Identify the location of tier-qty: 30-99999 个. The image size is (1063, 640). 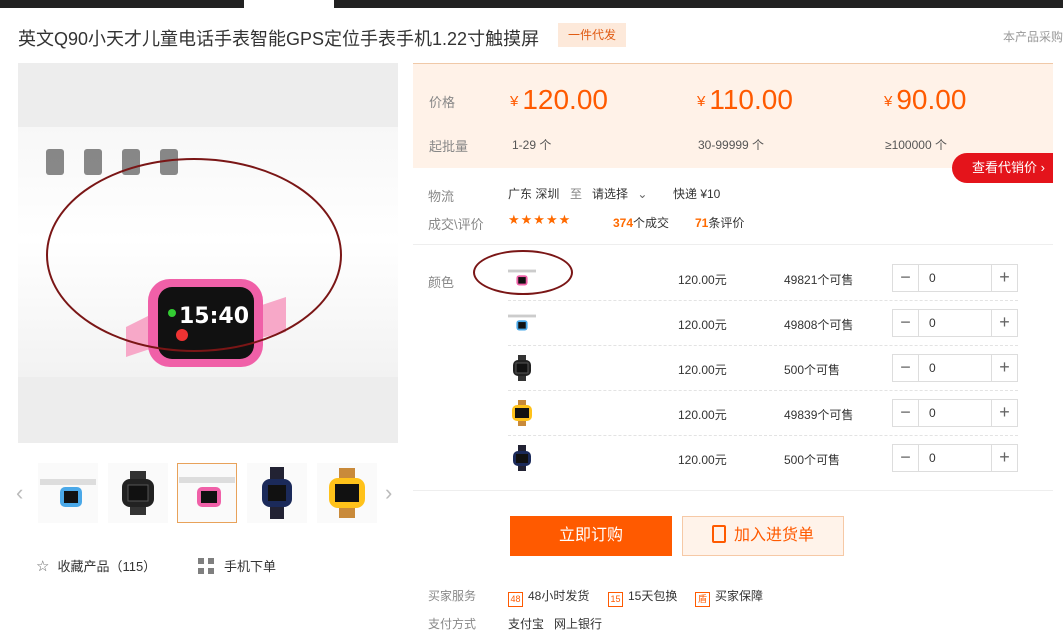
(731, 145).